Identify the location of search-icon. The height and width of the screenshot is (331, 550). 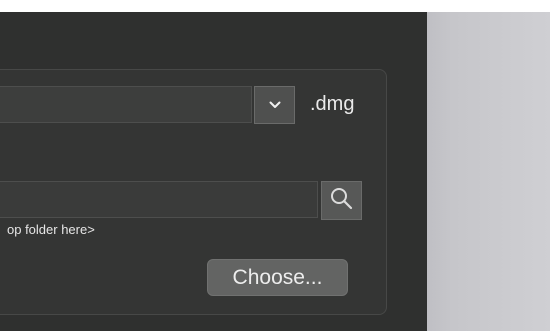
(341, 201).